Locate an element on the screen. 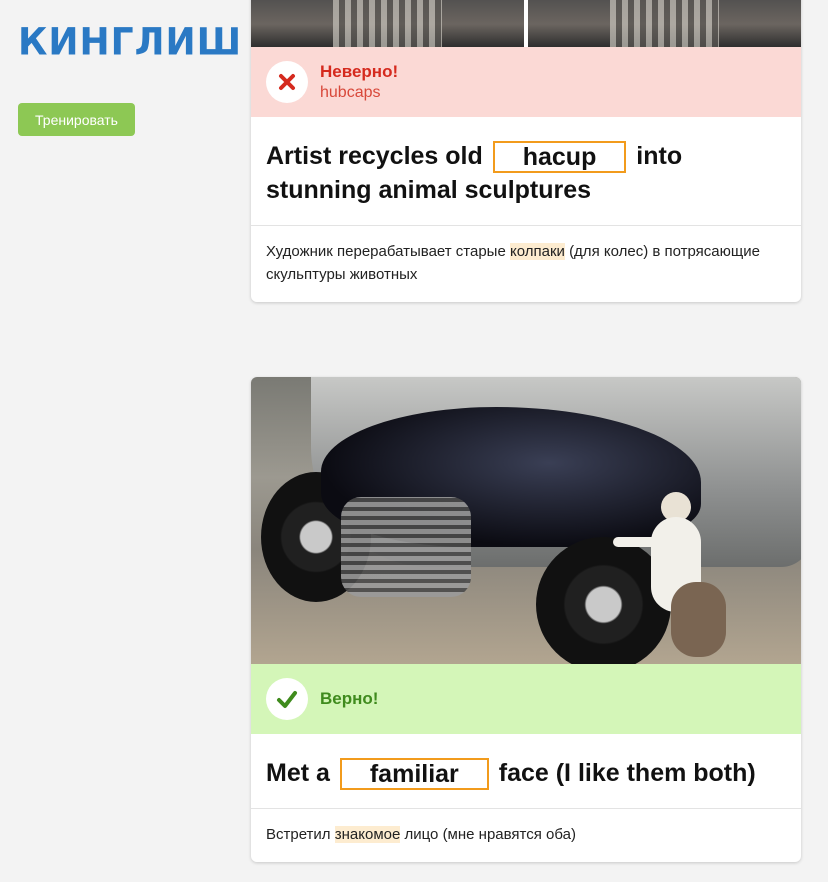  train-button: Тренировать is located at coordinates (76, 119).